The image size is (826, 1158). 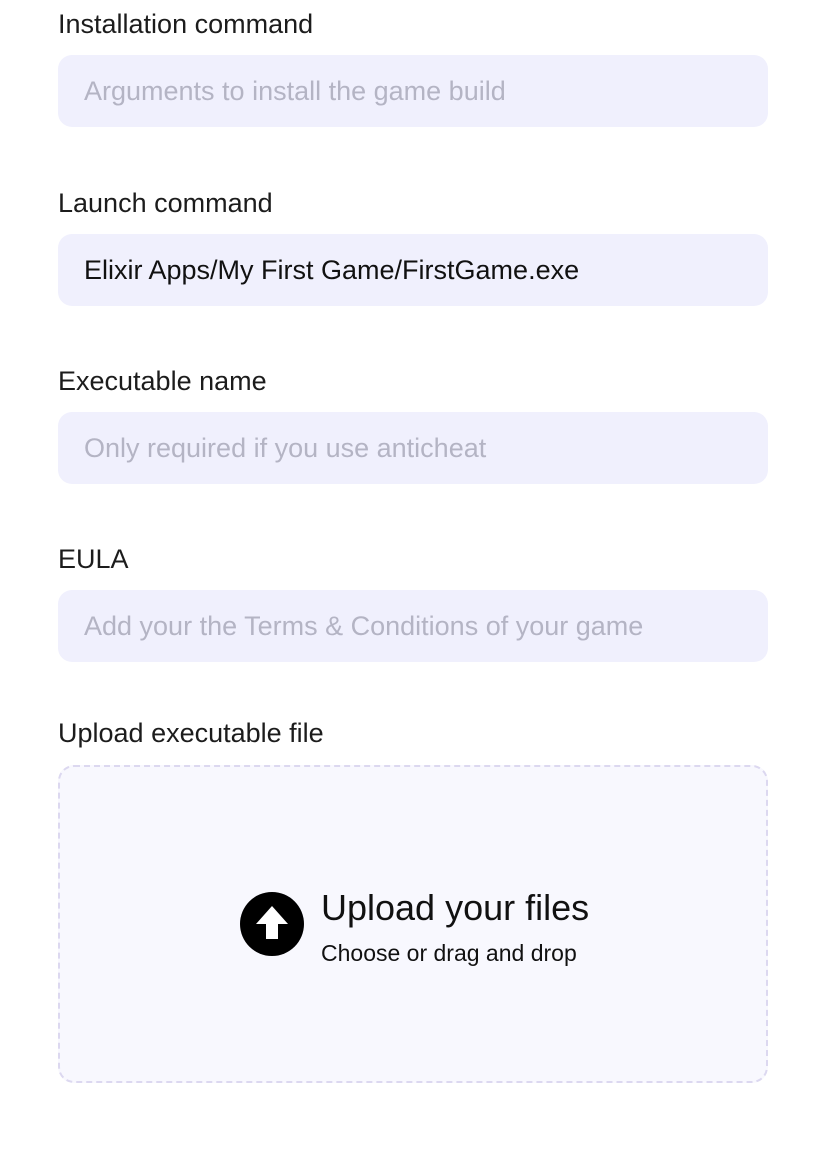 What do you see at coordinates (413, 91) in the screenshot?
I see `installation-command-input` at bounding box center [413, 91].